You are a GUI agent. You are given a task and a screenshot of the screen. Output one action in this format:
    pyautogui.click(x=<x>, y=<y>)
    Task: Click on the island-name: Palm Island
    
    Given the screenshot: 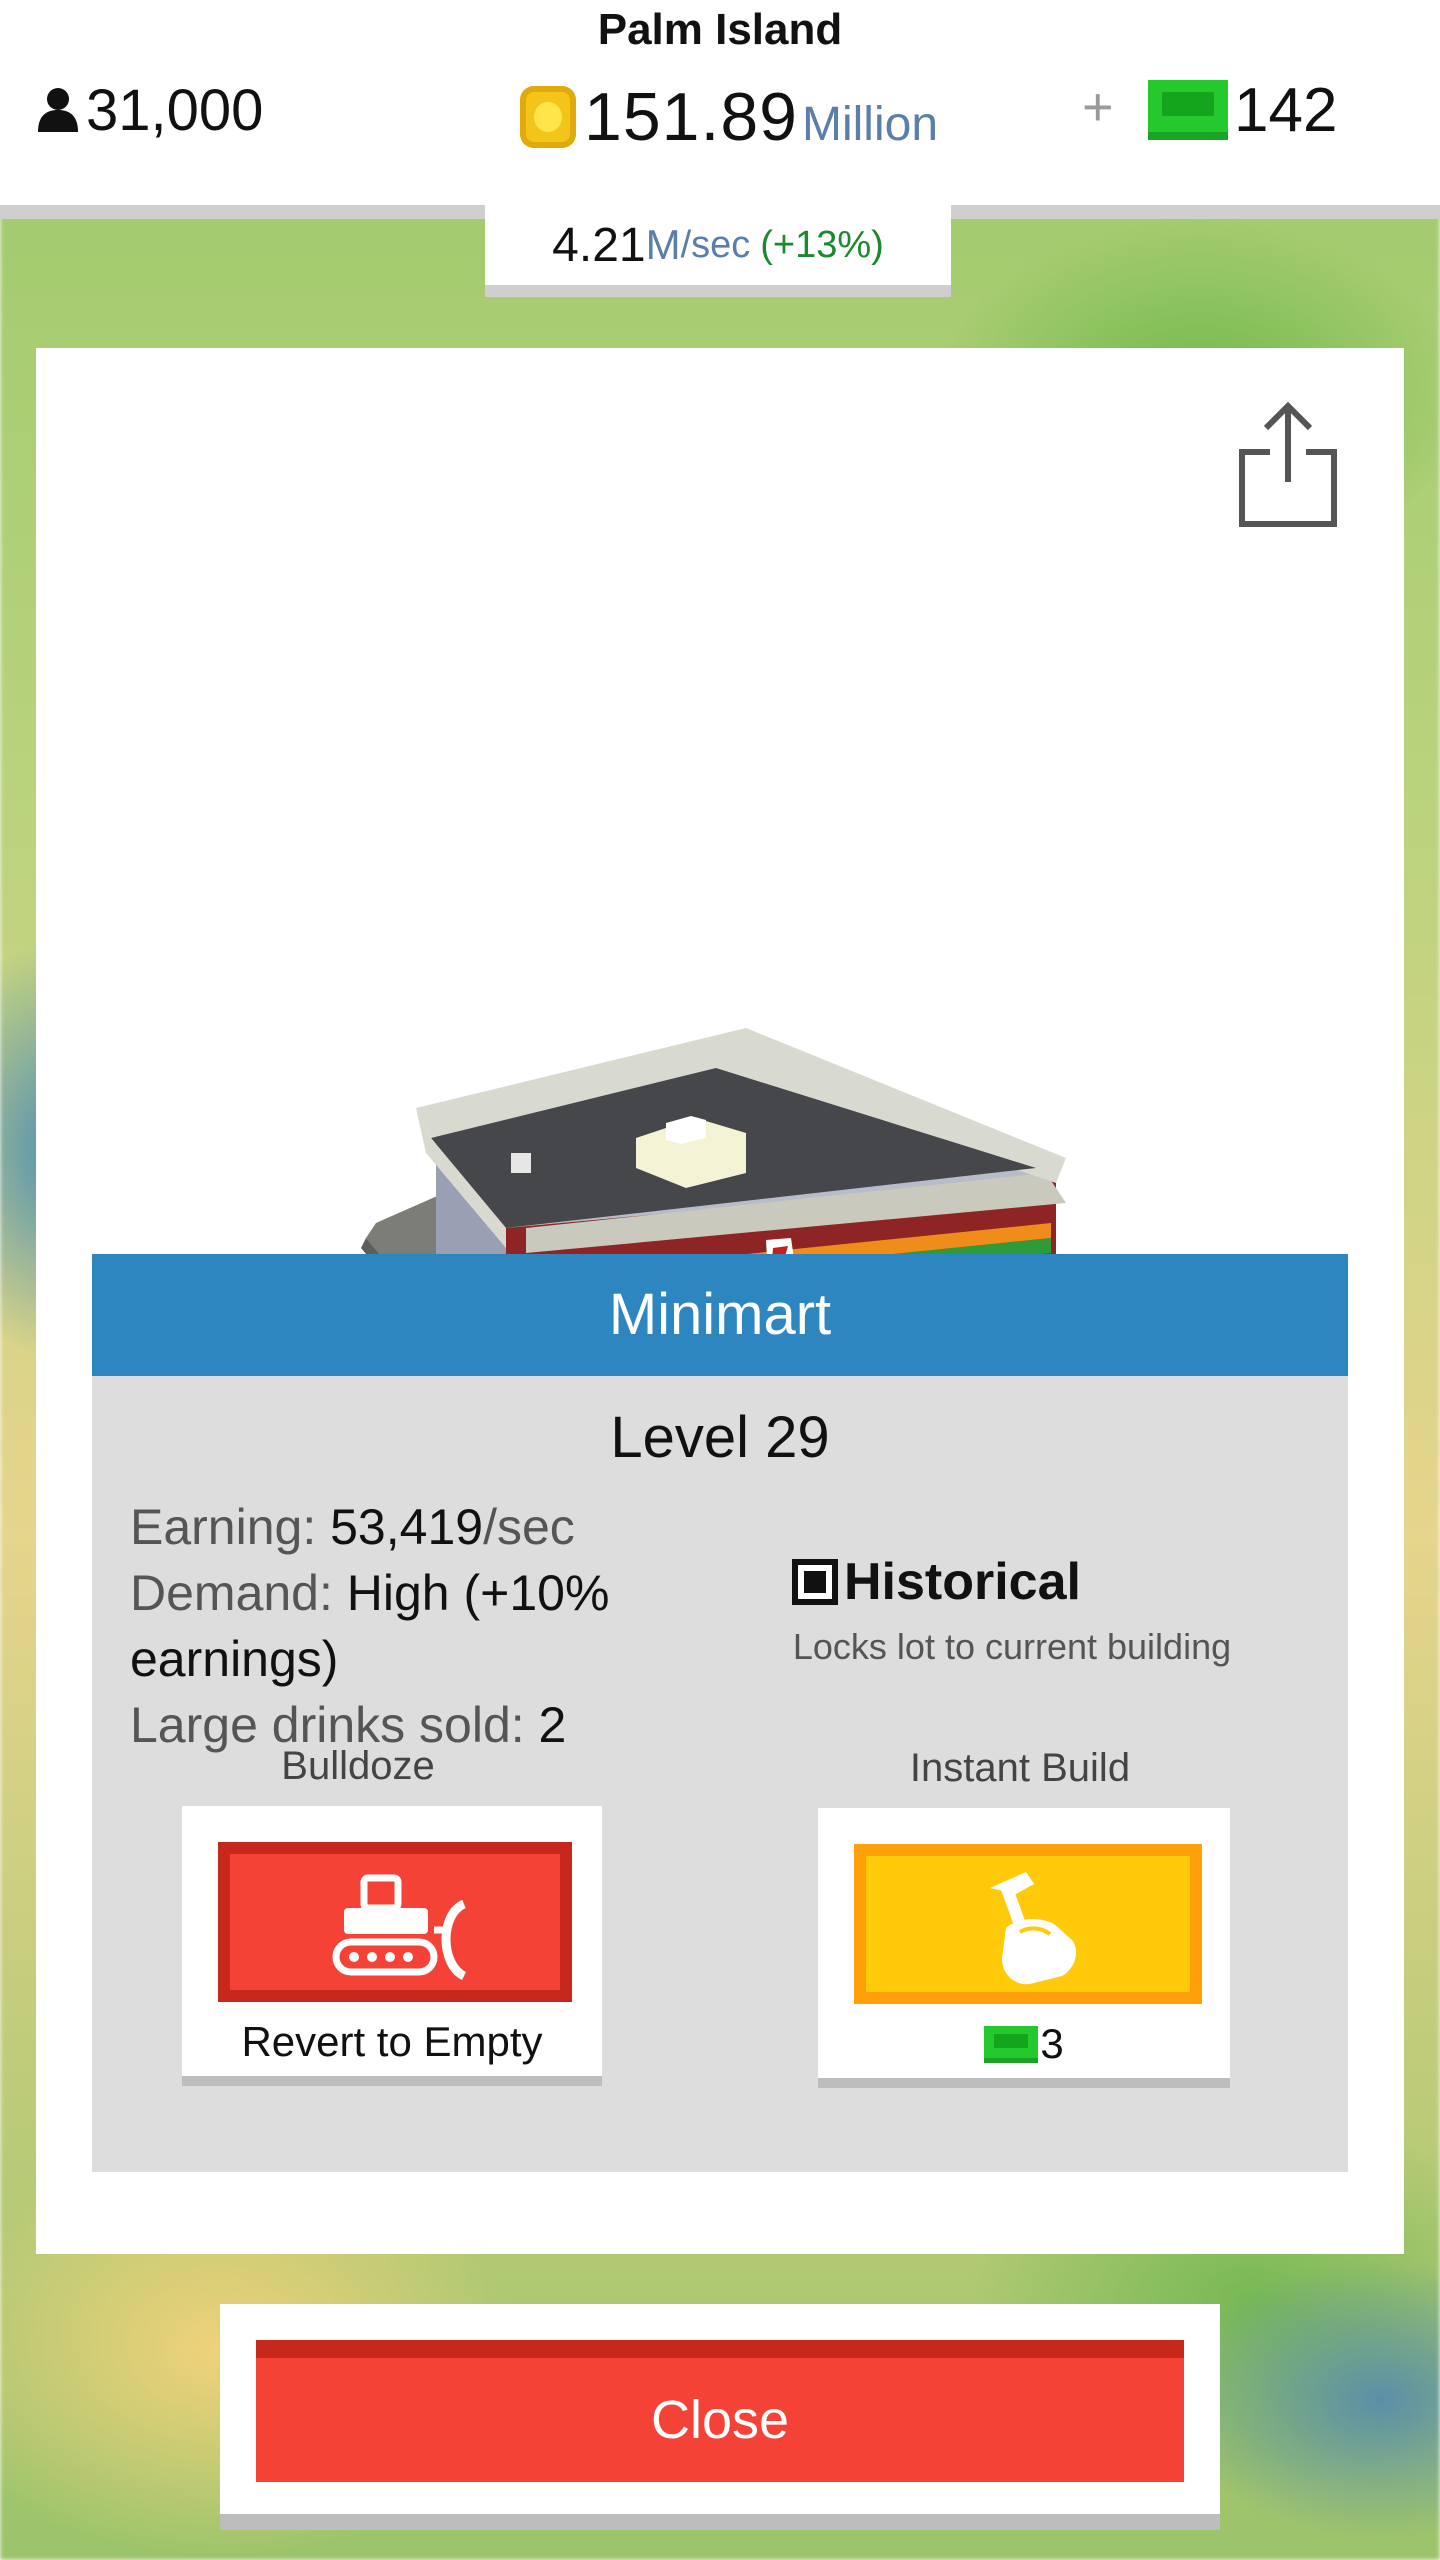 What is the action you would take?
    pyautogui.click(x=720, y=29)
    